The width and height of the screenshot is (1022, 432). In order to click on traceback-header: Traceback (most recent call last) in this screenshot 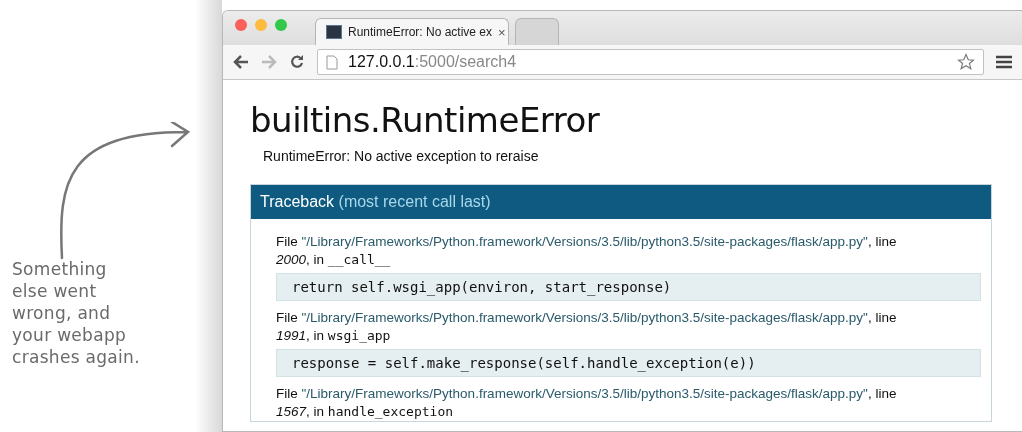, I will do `click(621, 202)`.